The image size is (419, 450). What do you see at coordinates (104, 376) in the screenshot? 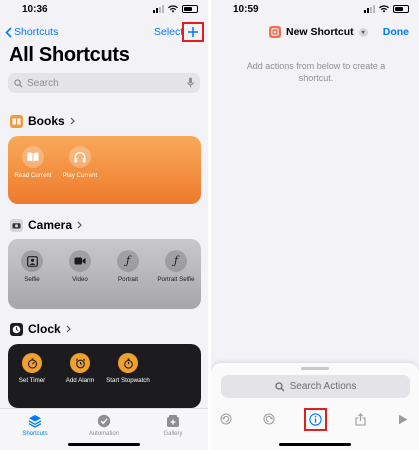
I see `clock-shortcuts-card: Set Timer Add Alarm Start Stopwatch` at bounding box center [104, 376].